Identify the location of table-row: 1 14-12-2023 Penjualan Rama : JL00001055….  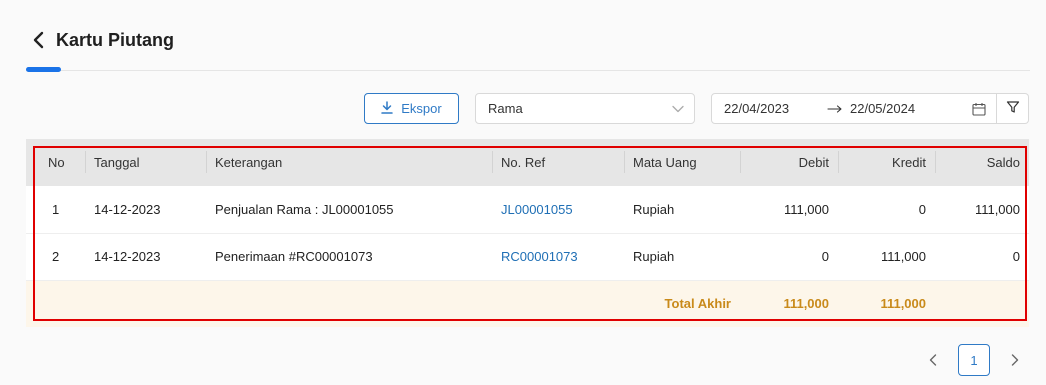
(527, 209).